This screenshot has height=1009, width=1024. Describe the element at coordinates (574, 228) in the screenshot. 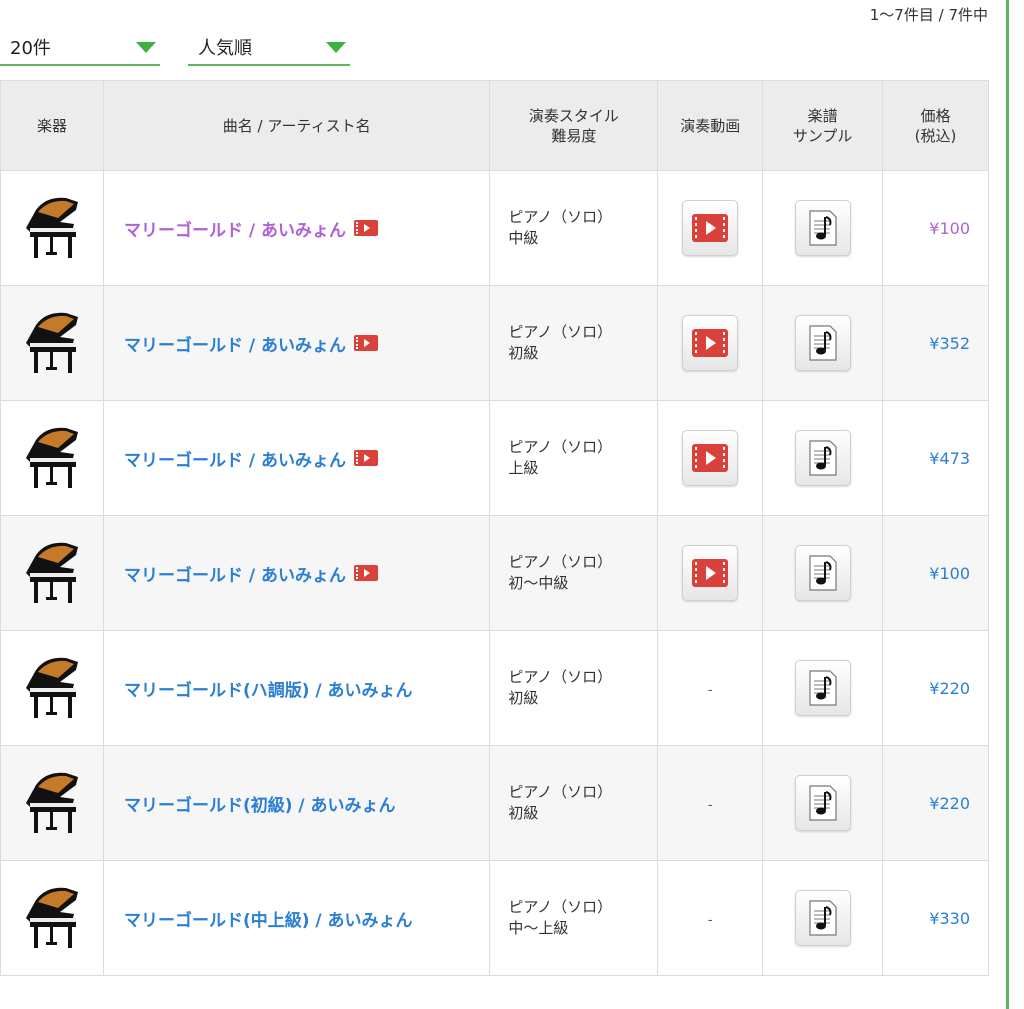

I see `style-cell: ピアノ（ソロ） 中級` at that location.